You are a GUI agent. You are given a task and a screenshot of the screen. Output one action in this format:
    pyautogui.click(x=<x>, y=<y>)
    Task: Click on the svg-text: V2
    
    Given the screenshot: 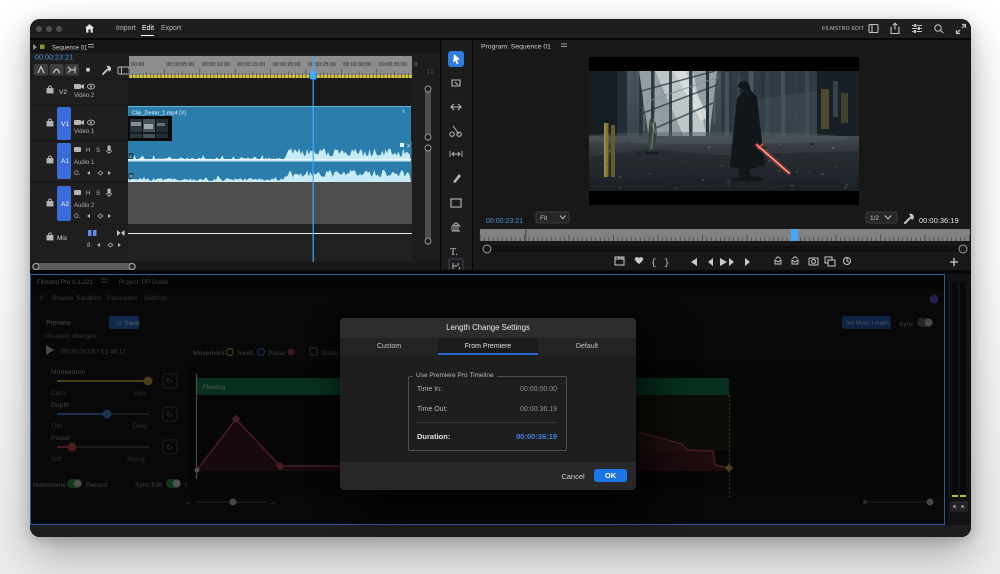 What is the action you would take?
    pyautogui.click(x=63, y=92)
    